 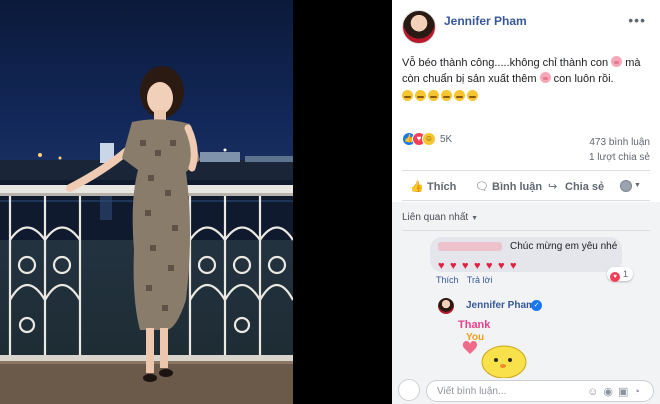 What do you see at coordinates (469, 79) in the screenshot?
I see `post-text-line2a: còn chuẩn bị sản xuất thêm` at bounding box center [469, 79].